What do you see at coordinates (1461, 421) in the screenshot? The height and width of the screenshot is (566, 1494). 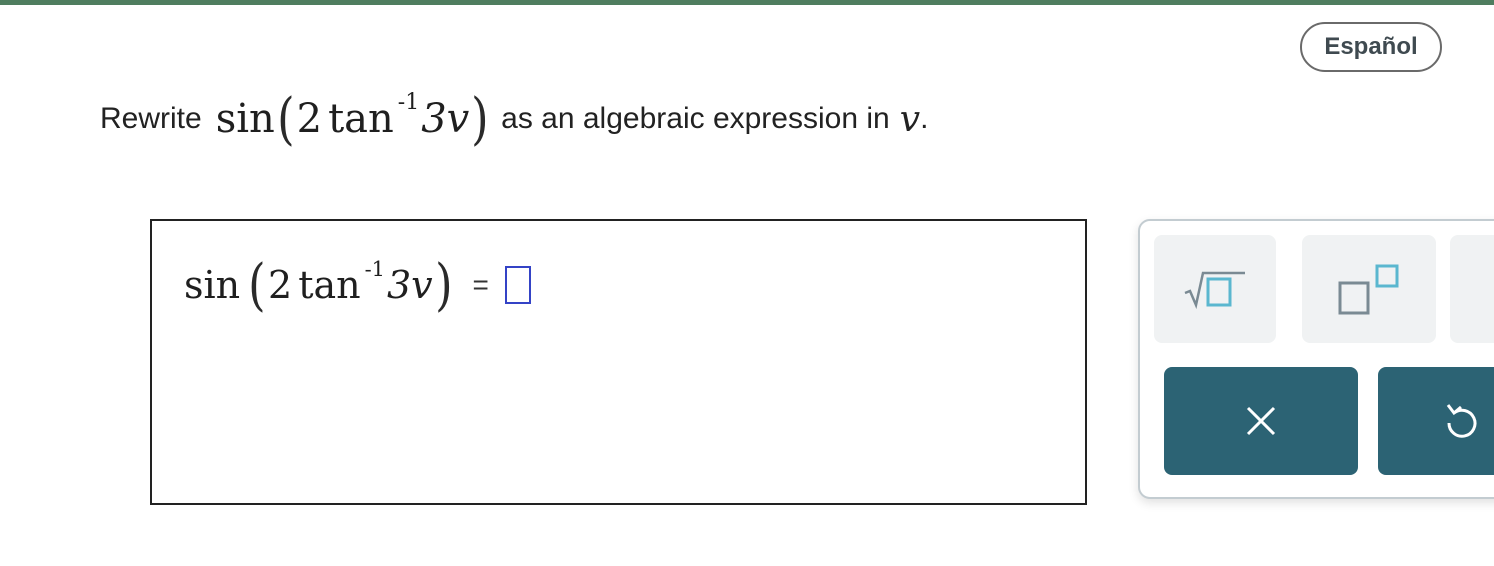 I see `undo-icon` at bounding box center [1461, 421].